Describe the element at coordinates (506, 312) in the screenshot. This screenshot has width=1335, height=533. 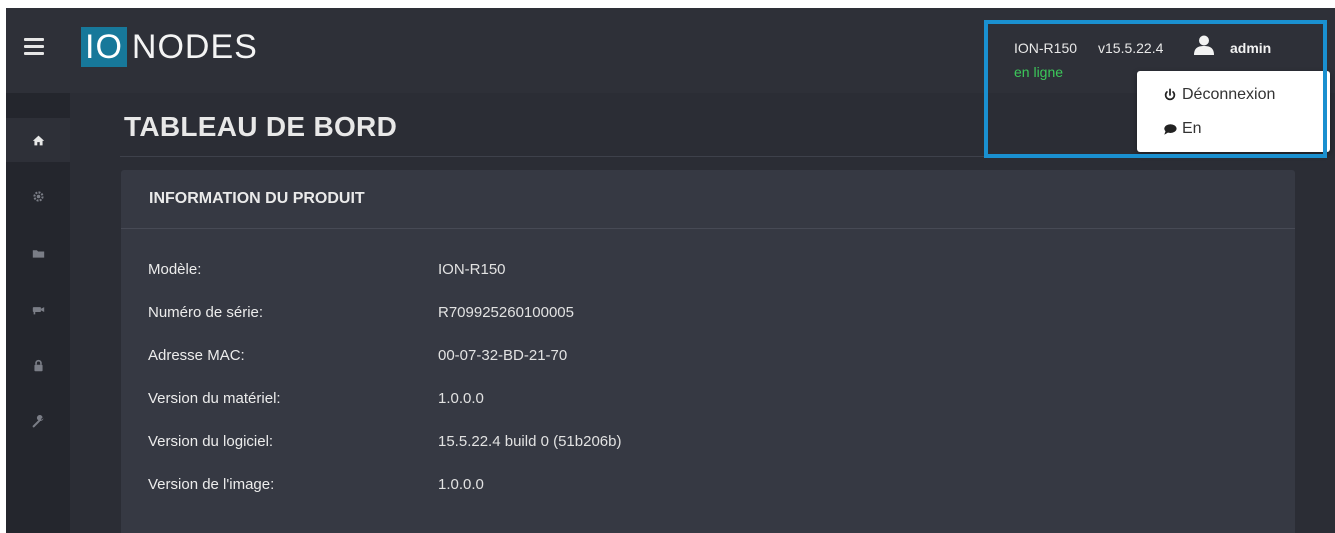
I see `info-value: R709925260100005` at that location.